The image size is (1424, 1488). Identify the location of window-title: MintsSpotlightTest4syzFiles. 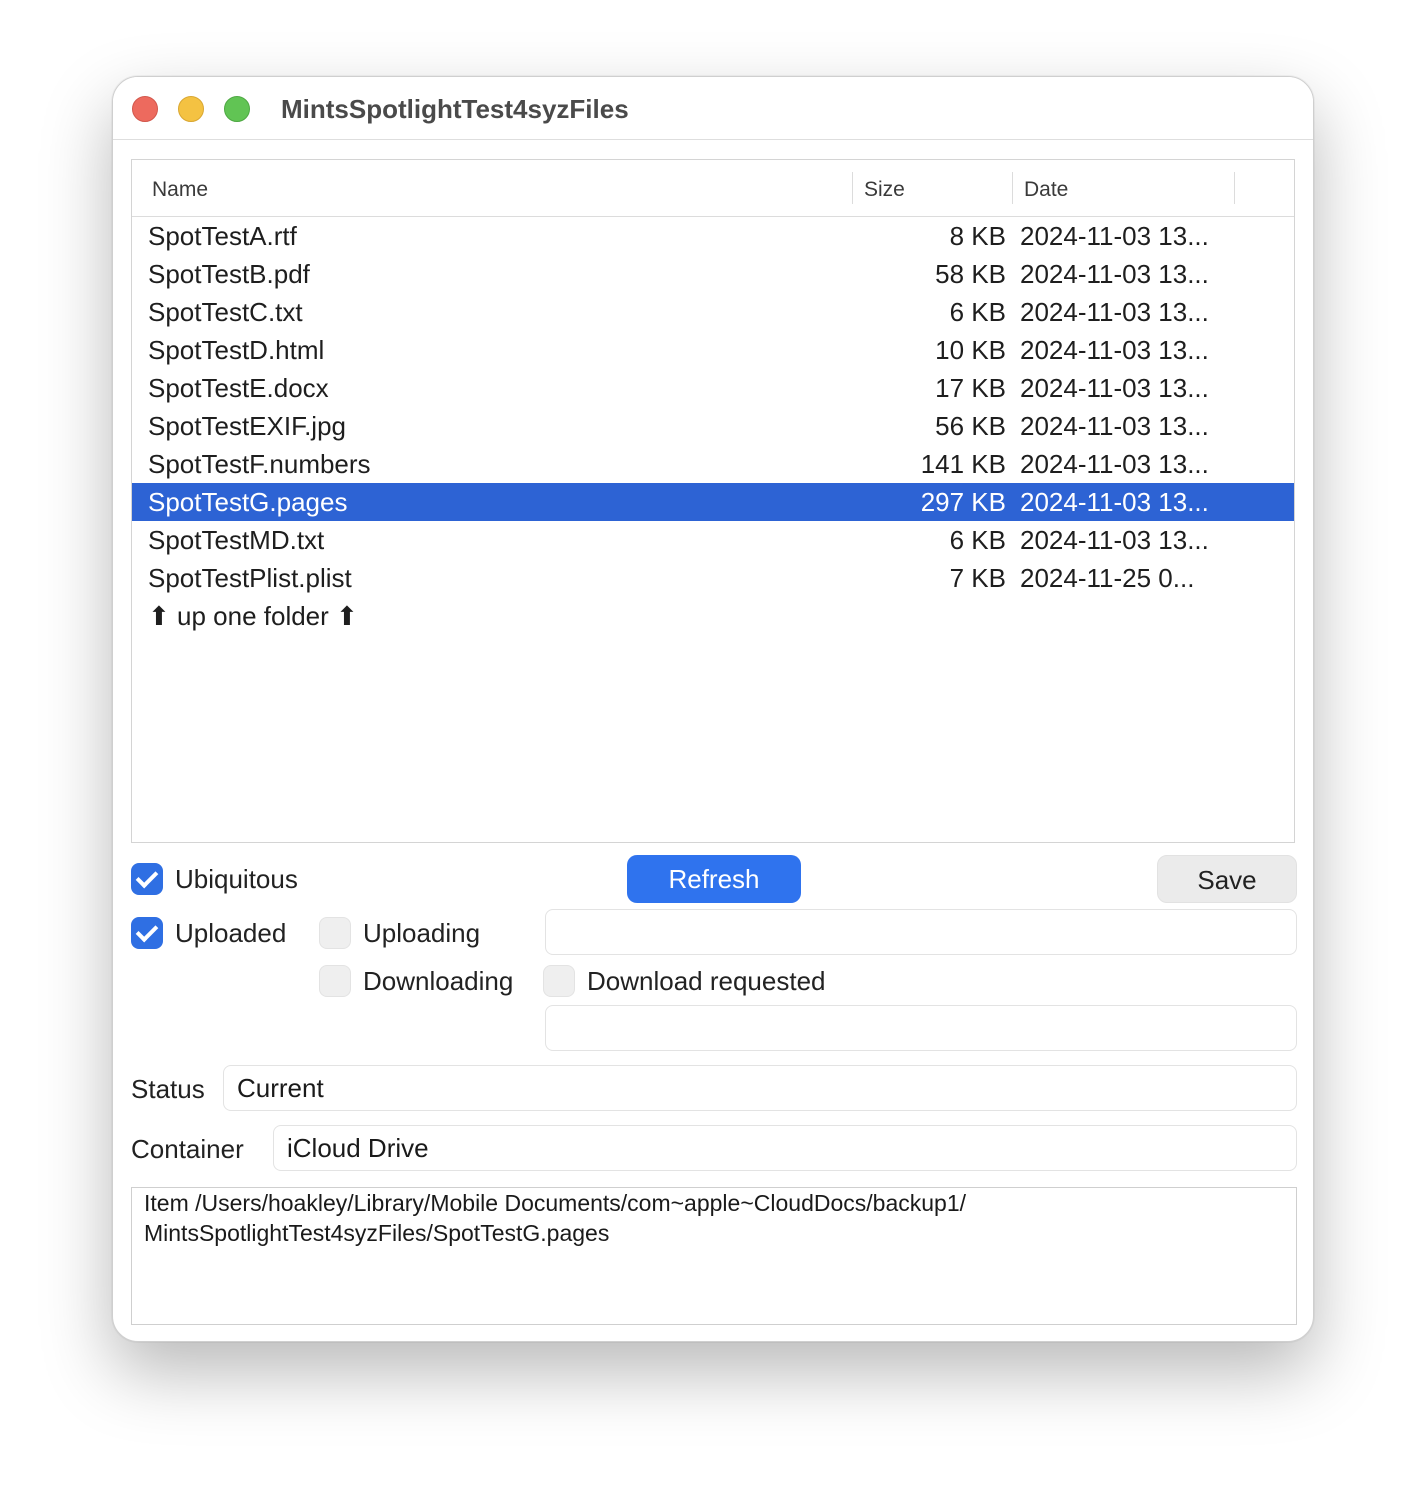
(455, 109).